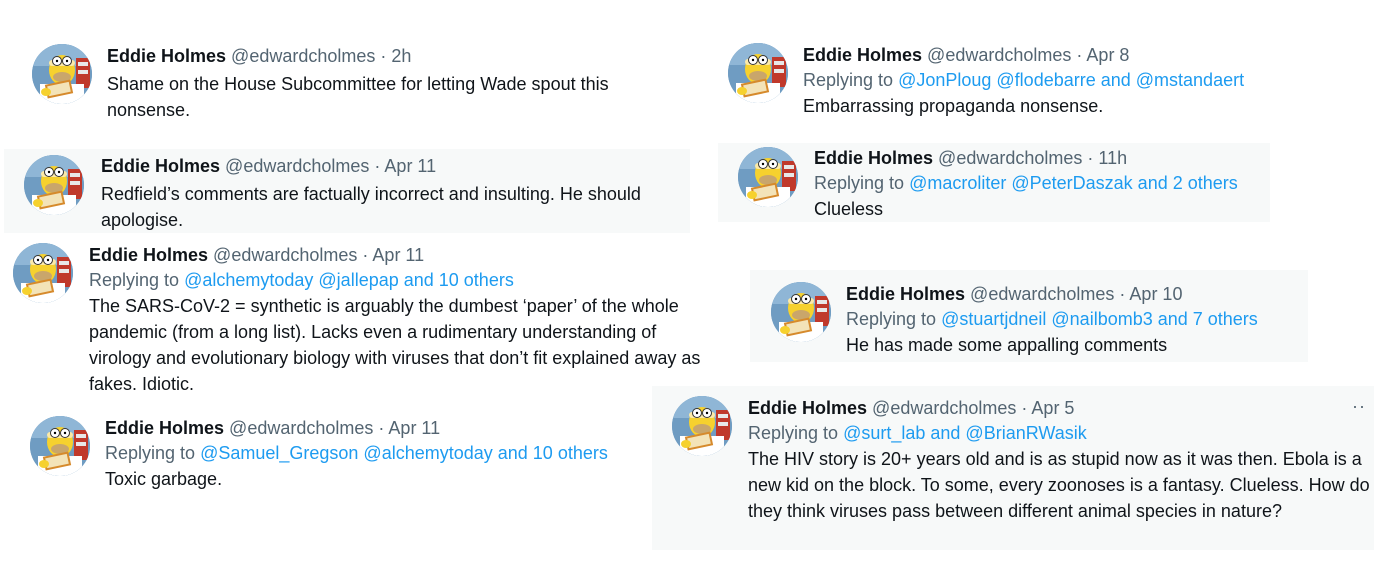 Image resolution: width=1390 pixels, height=577 pixels. I want to click on reply-mentions-link: @macroliter @PeterDaszak and 2 others, so click(1073, 183).